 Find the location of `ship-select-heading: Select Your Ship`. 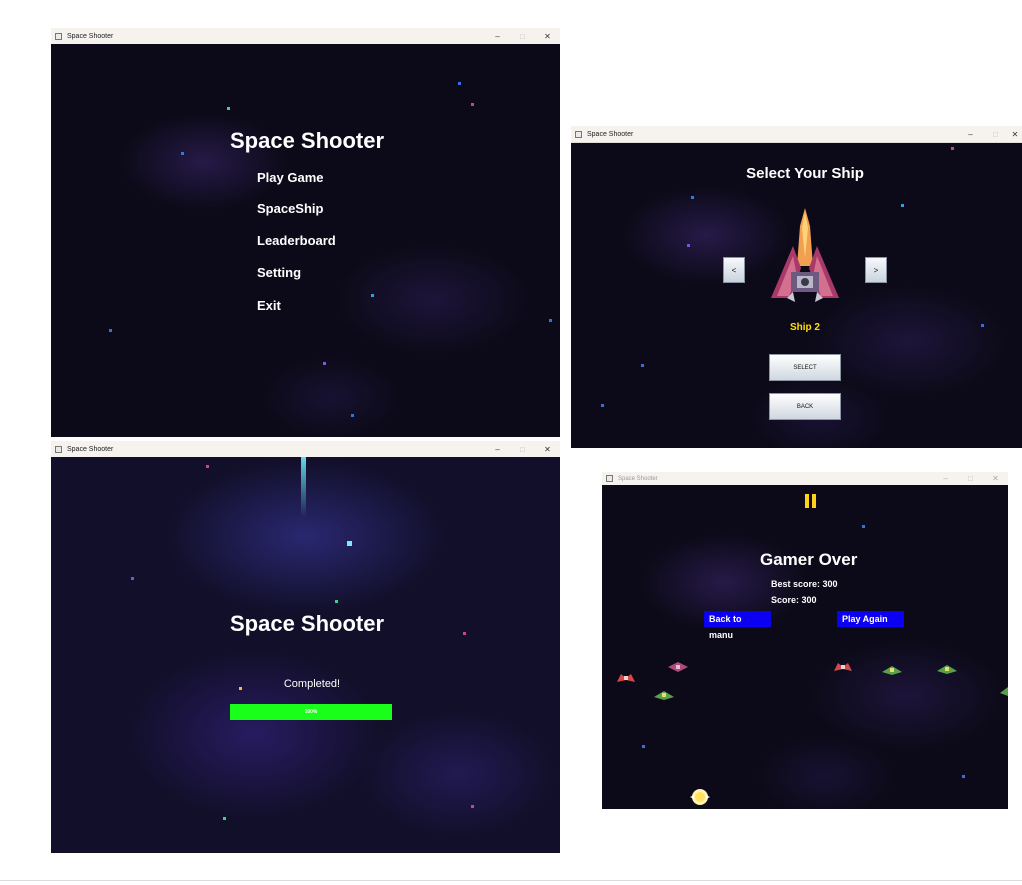

ship-select-heading: Select Your Ship is located at coordinates (805, 173).